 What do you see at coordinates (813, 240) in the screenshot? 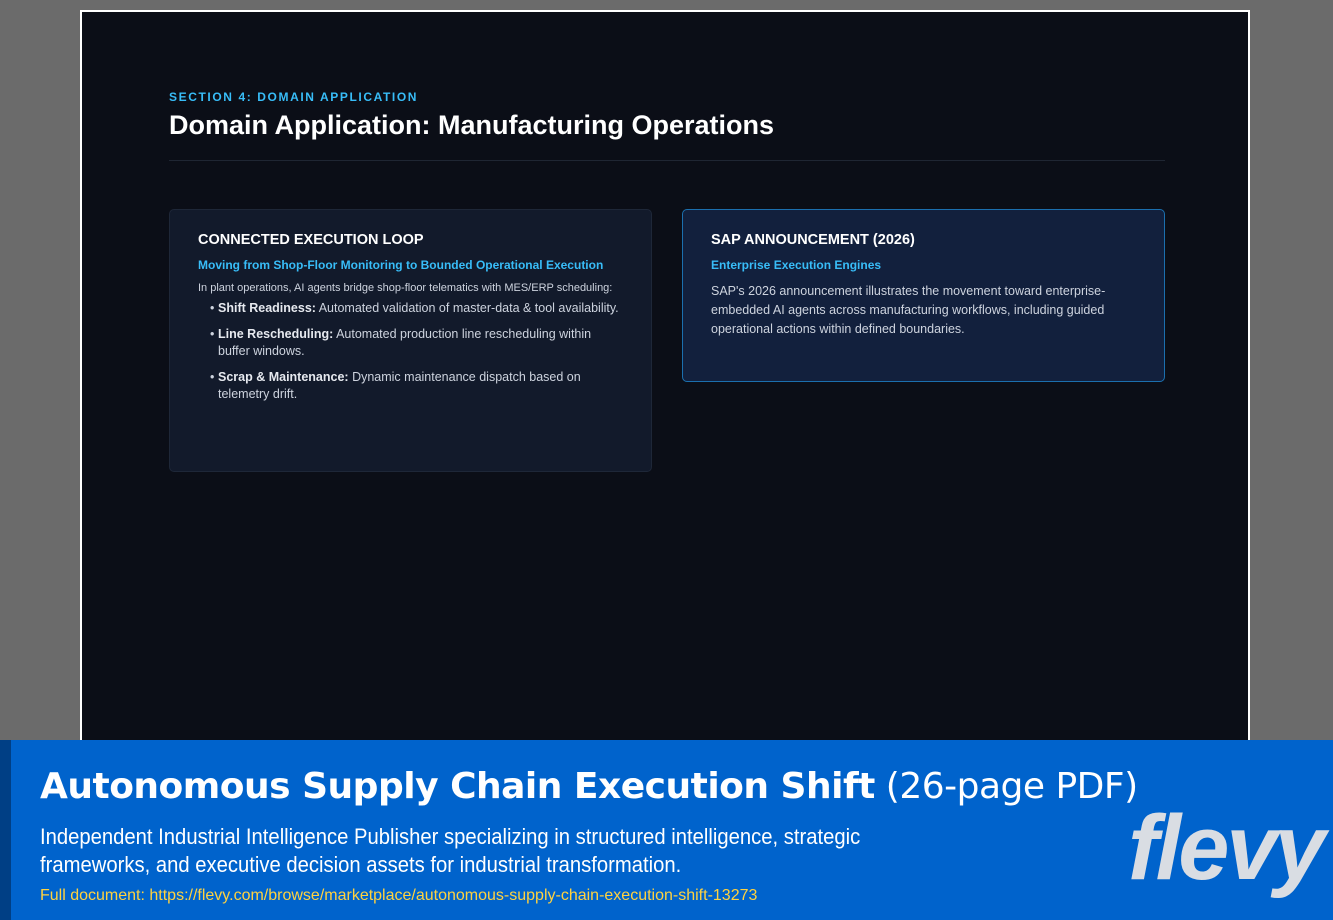
I see `card-title: SAP ANNOUNCEMENT (2026)` at bounding box center [813, 240].